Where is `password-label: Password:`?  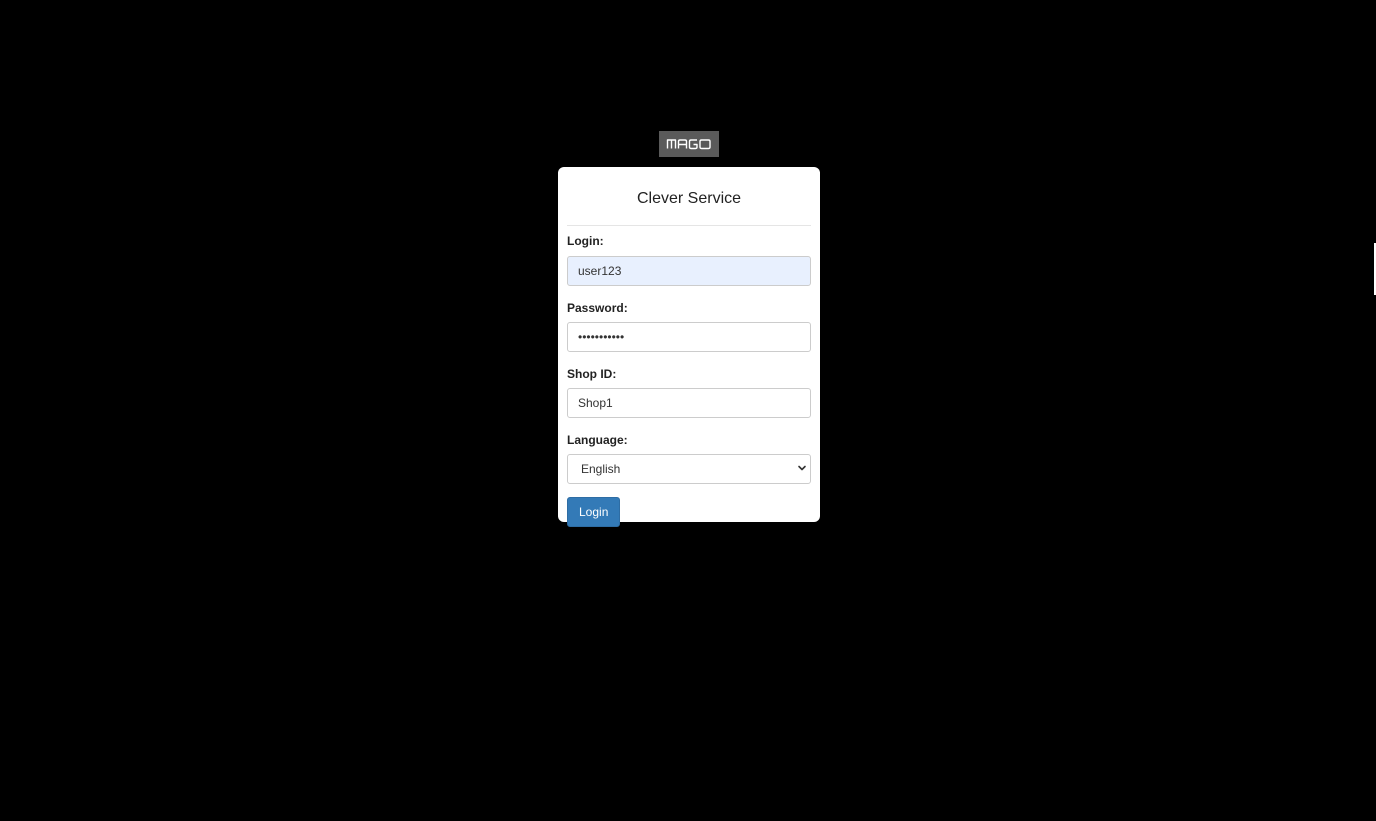
password-label: Password: is located at coordinates (597, 308).